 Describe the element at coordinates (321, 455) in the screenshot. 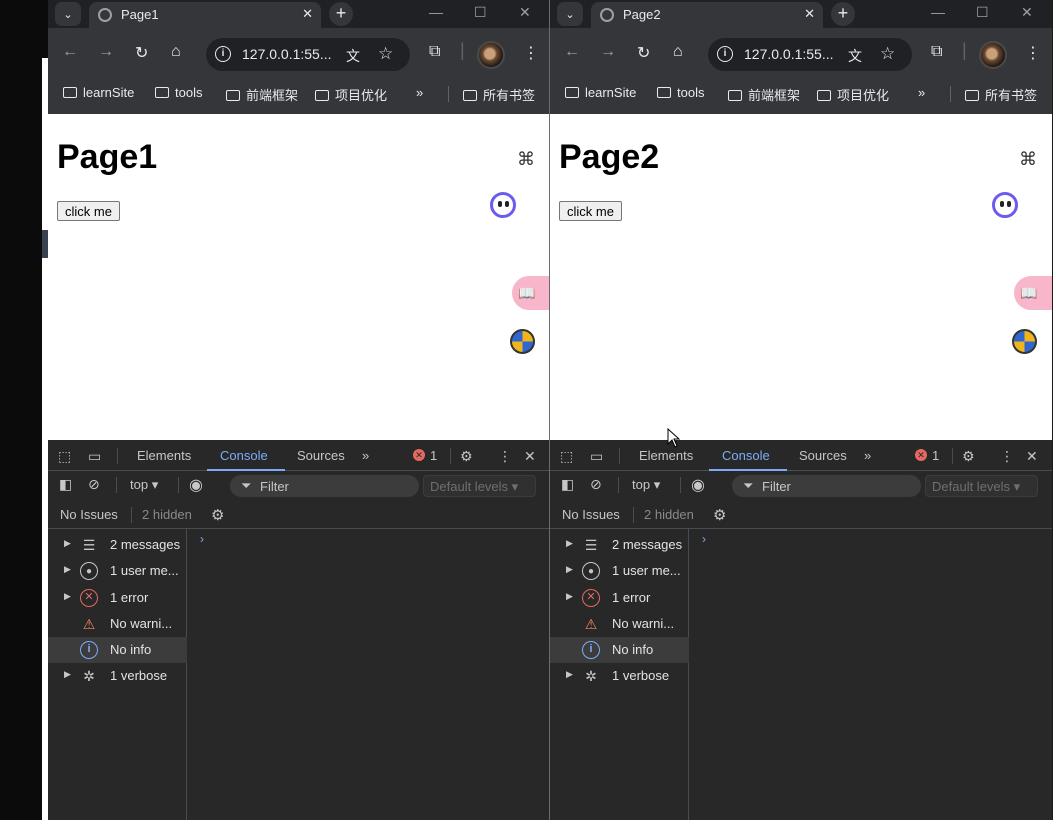

I see `tab-sources: Sources` at that location.